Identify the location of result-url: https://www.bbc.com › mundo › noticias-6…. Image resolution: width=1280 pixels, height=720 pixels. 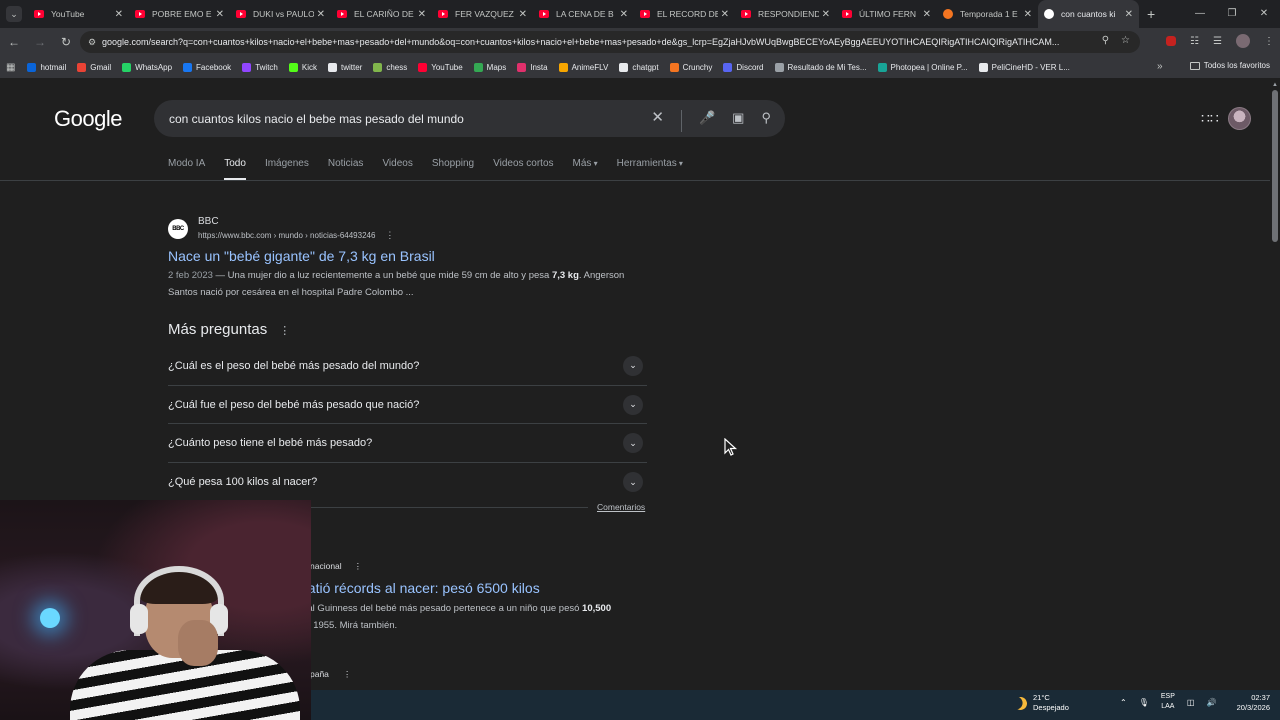
(296, 235).